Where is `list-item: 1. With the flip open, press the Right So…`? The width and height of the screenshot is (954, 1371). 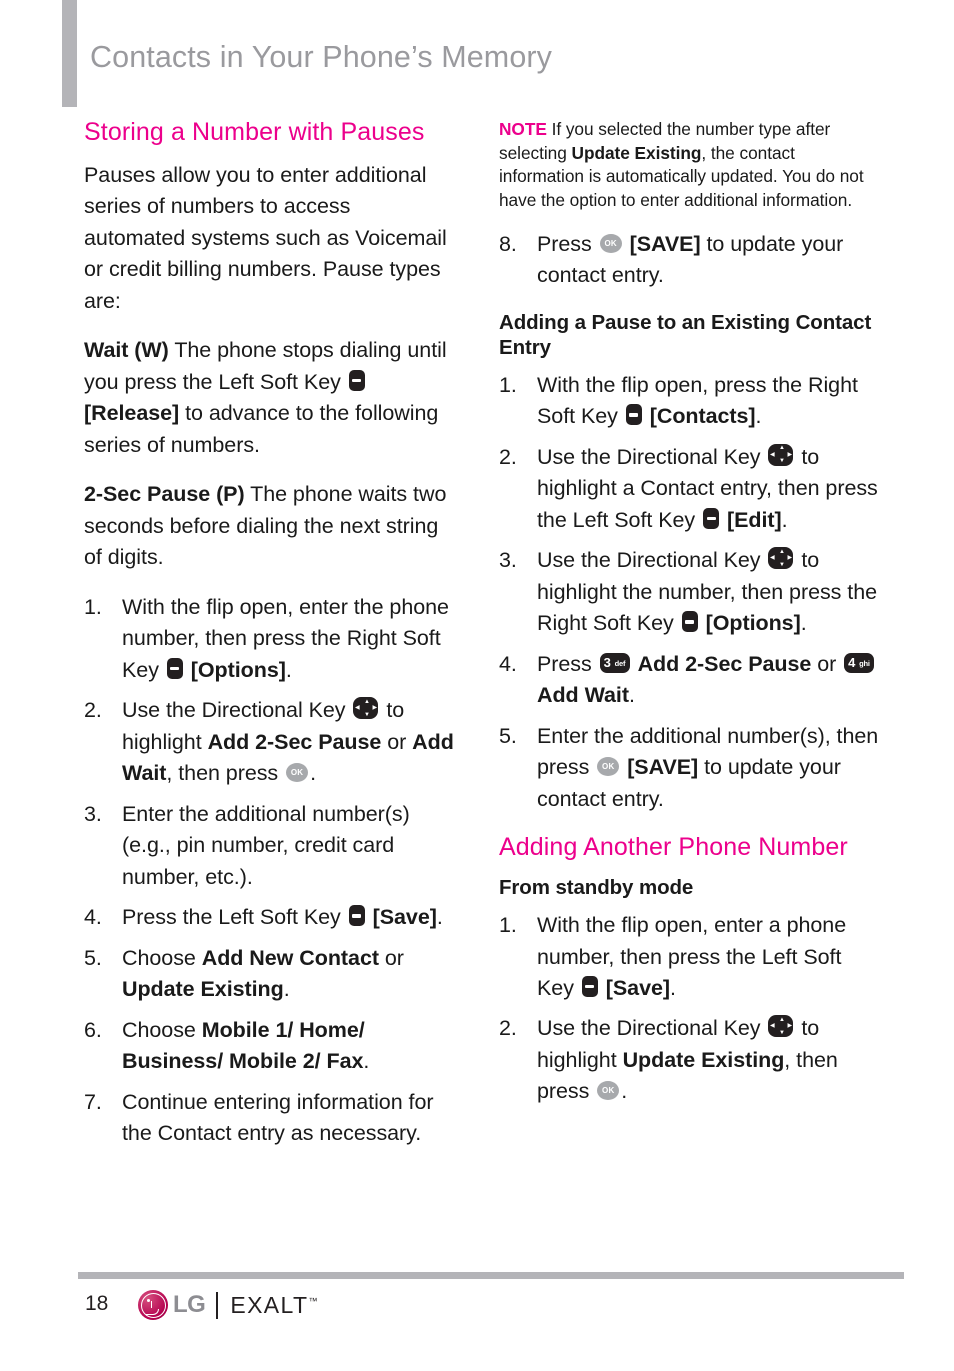 list-item: 1. With the flip open, press the Right So… is located at coordinates (691, 401).